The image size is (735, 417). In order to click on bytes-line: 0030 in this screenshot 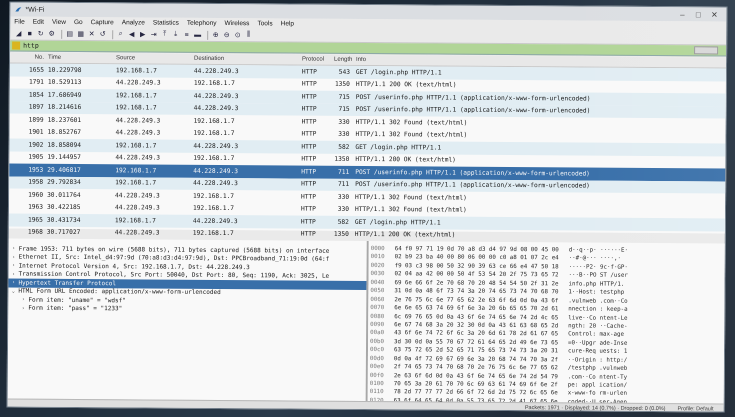, I will do `click(380, 274)`.